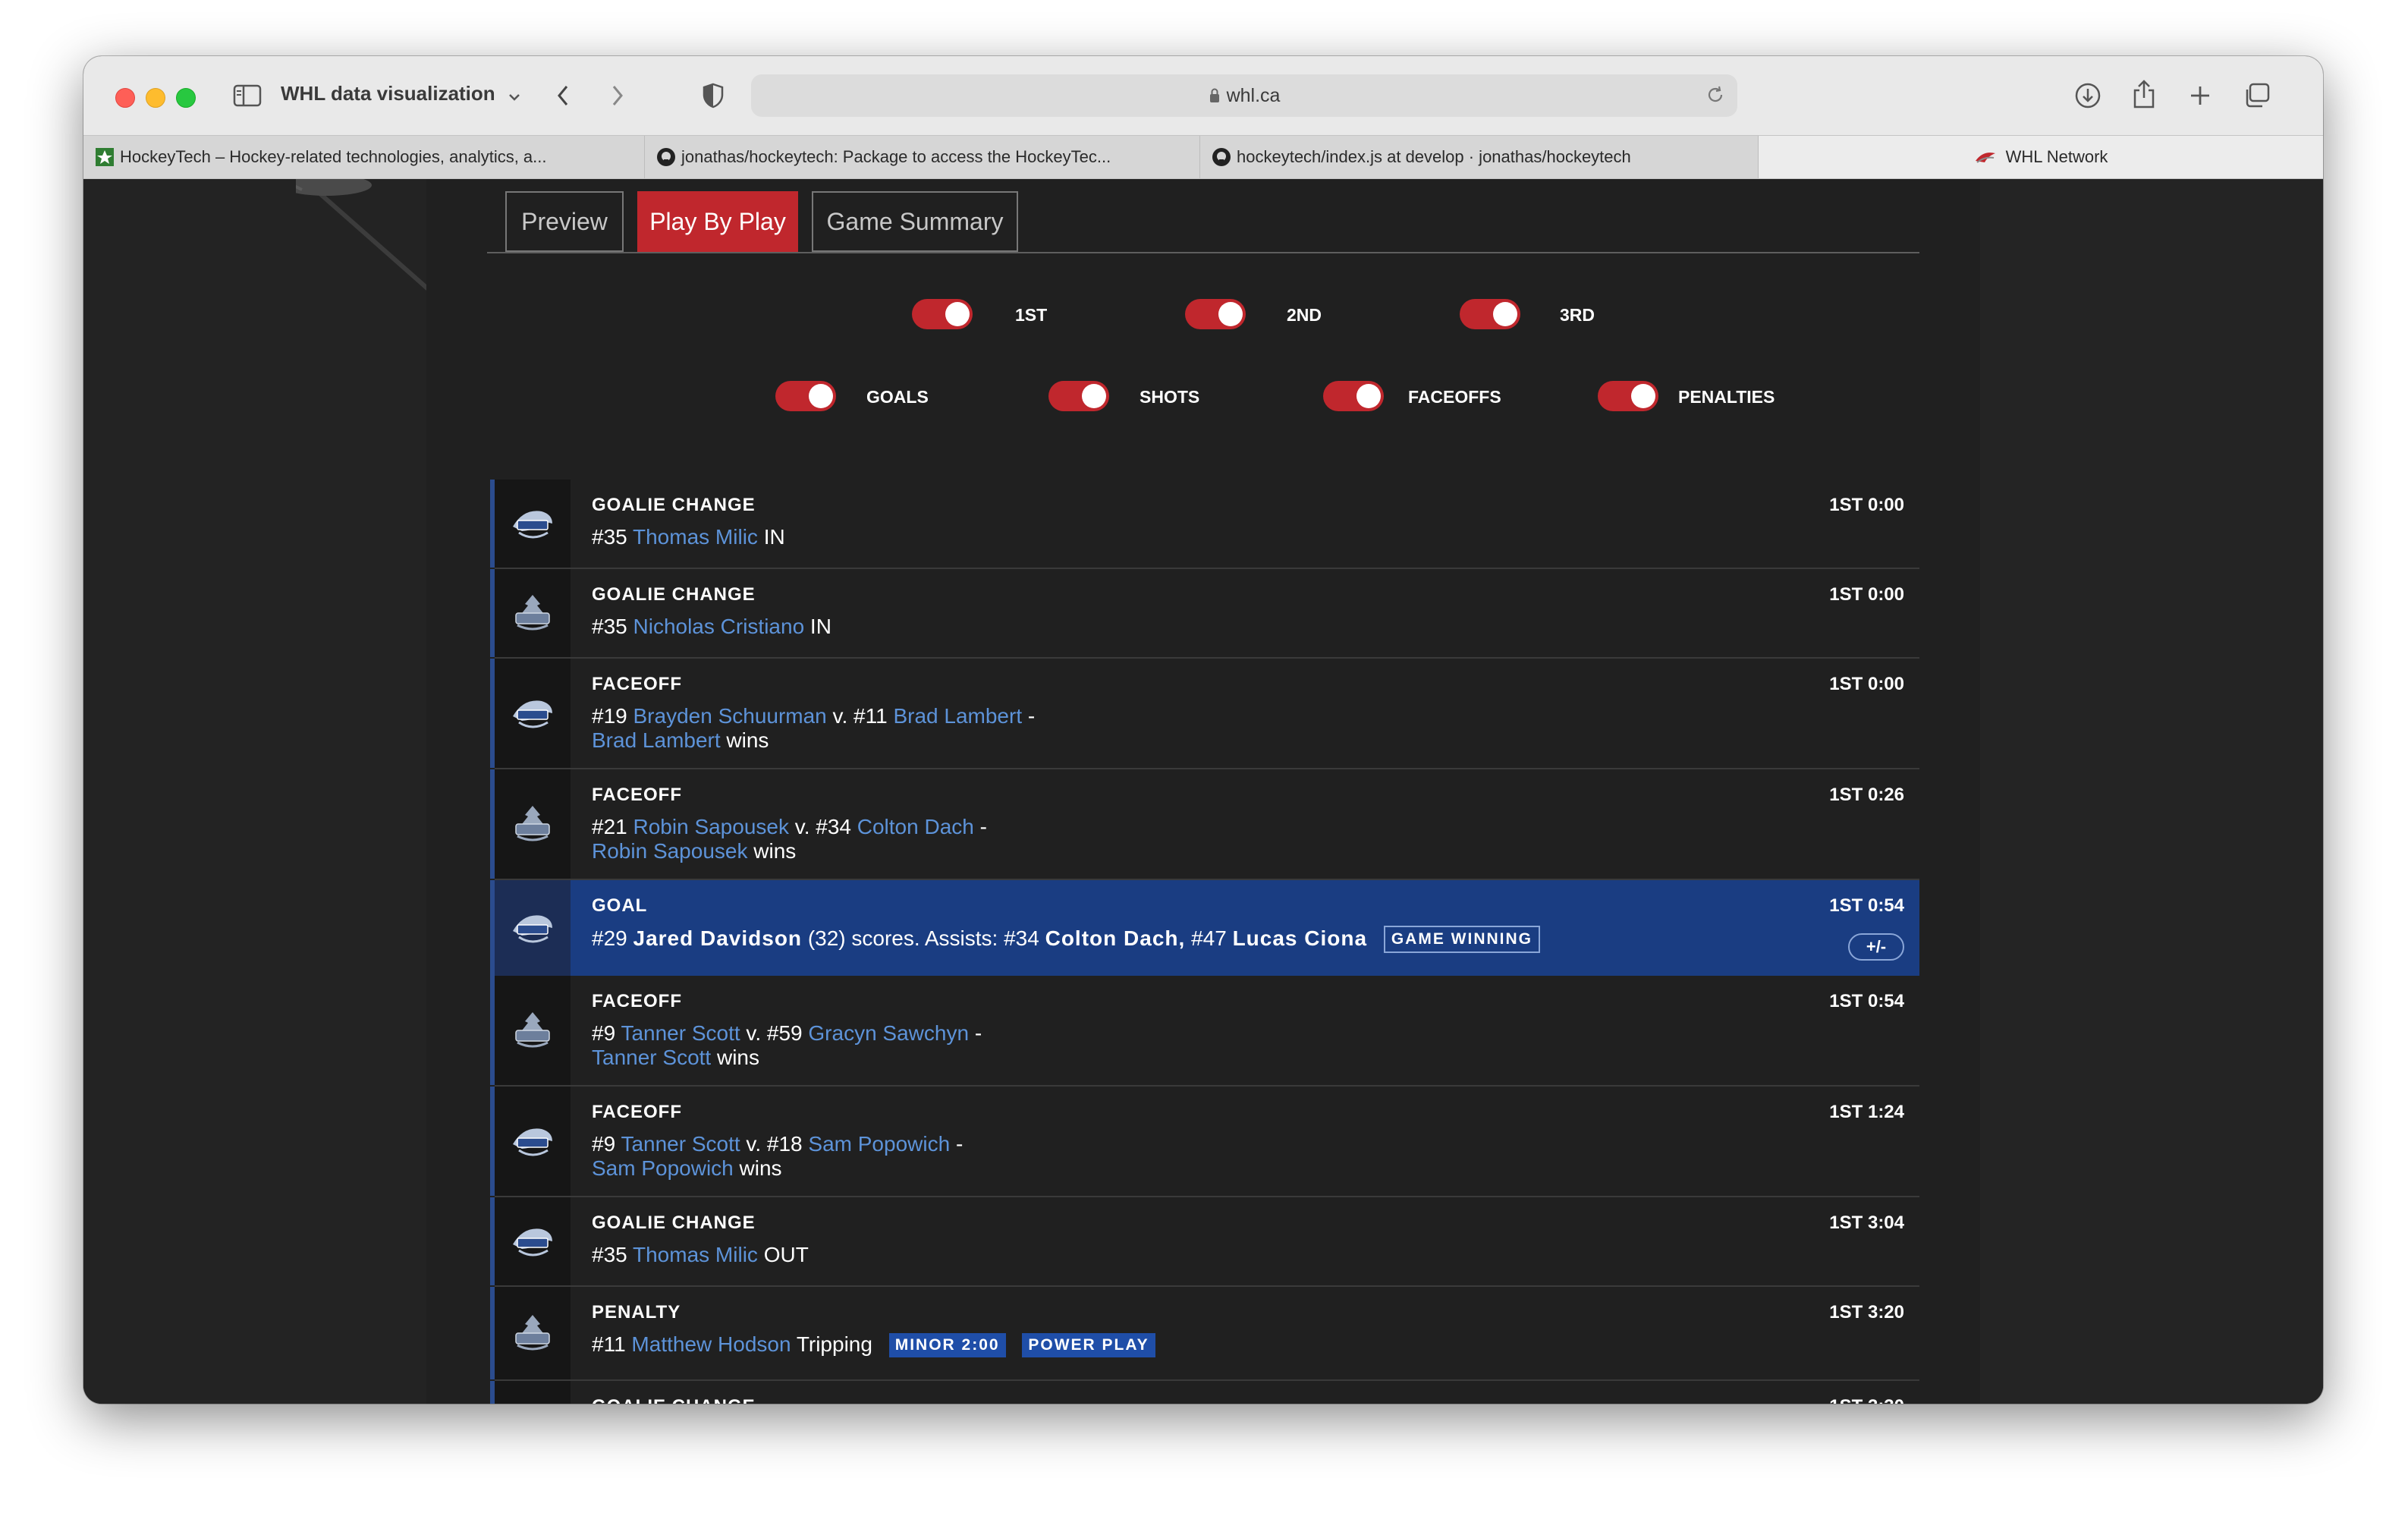  What do you see at coordinates (652, 1057) in the screenshot?
I see `winner-link: Tanner Scott` at bounding box center [652, 1057].